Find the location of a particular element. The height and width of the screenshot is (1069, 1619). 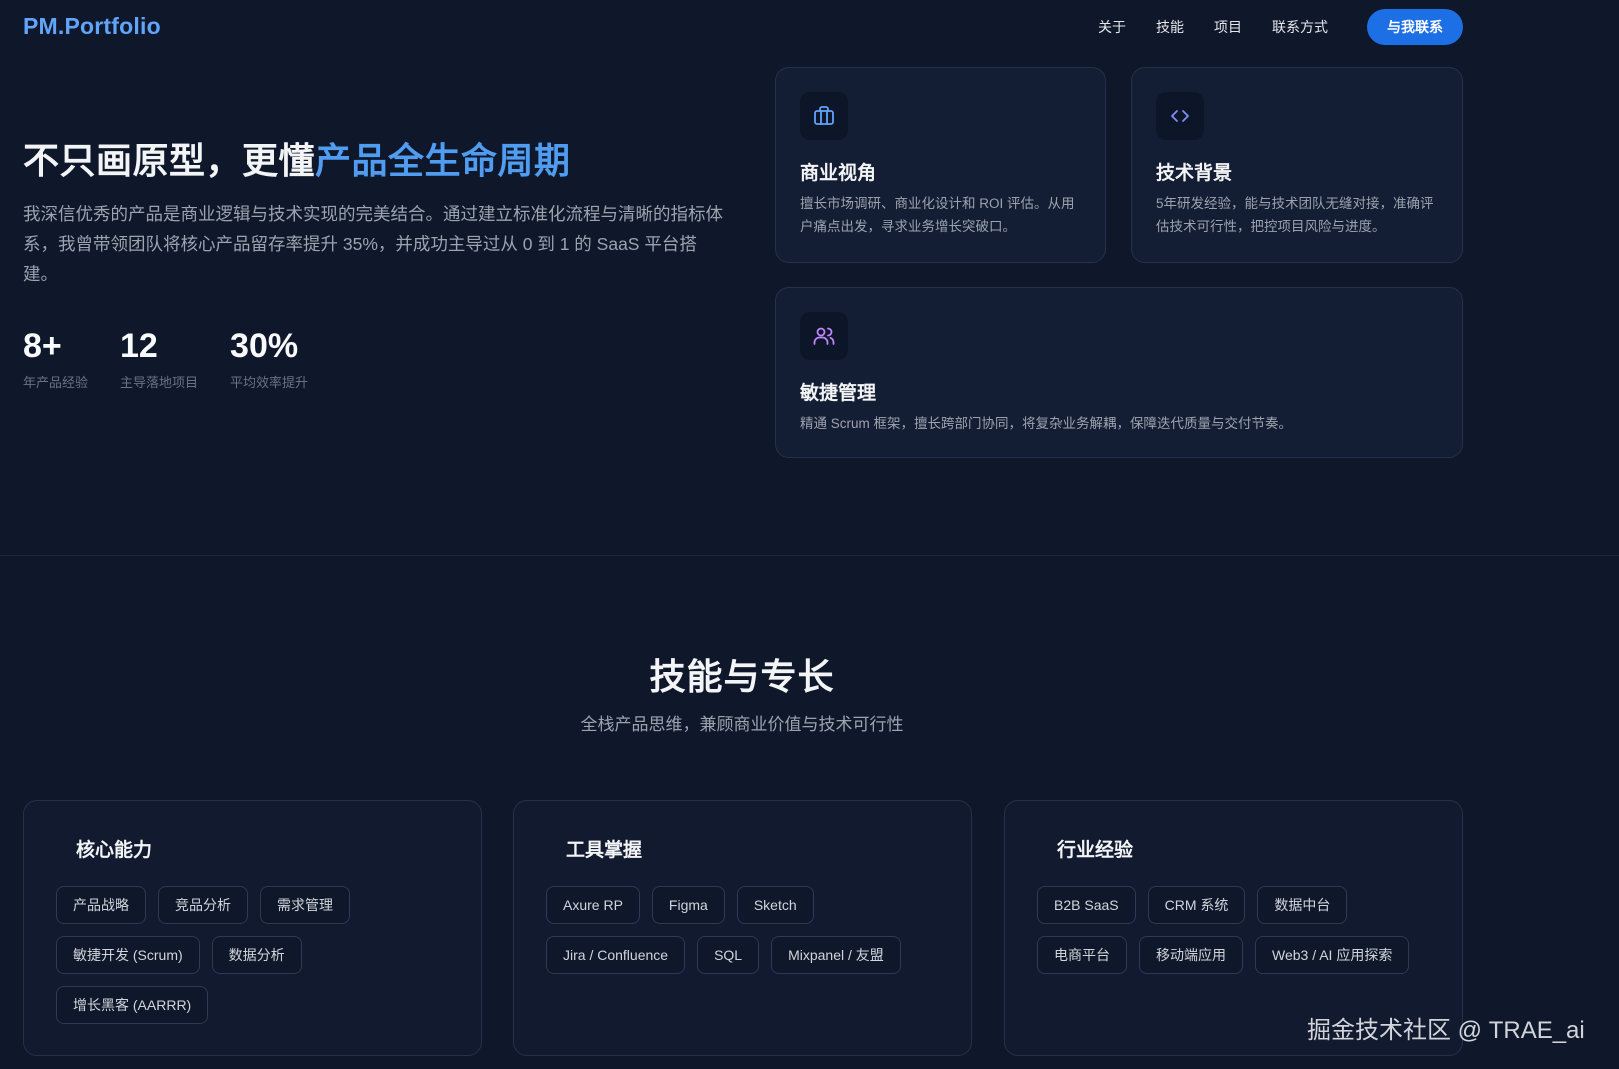

stat-value: 8+ is located at coordinates (42, 346).